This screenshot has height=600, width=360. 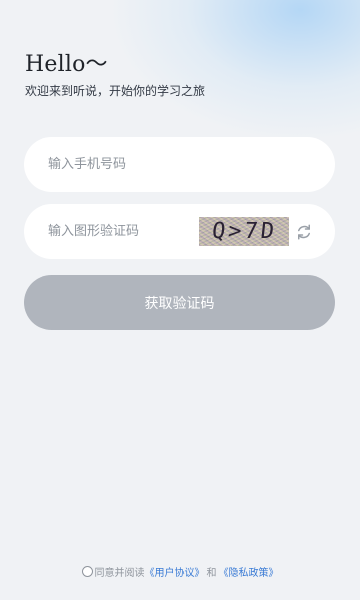 I want to click on captcha-input, so click(x=128, y=231).